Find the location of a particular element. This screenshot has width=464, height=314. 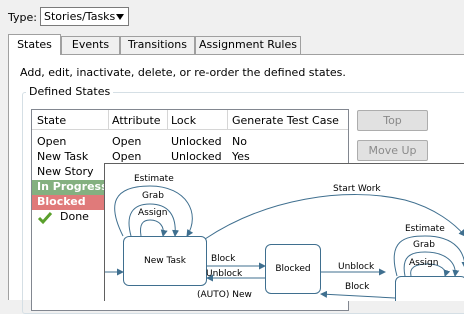

tab-events: Events is located at coordinates (90, 45).